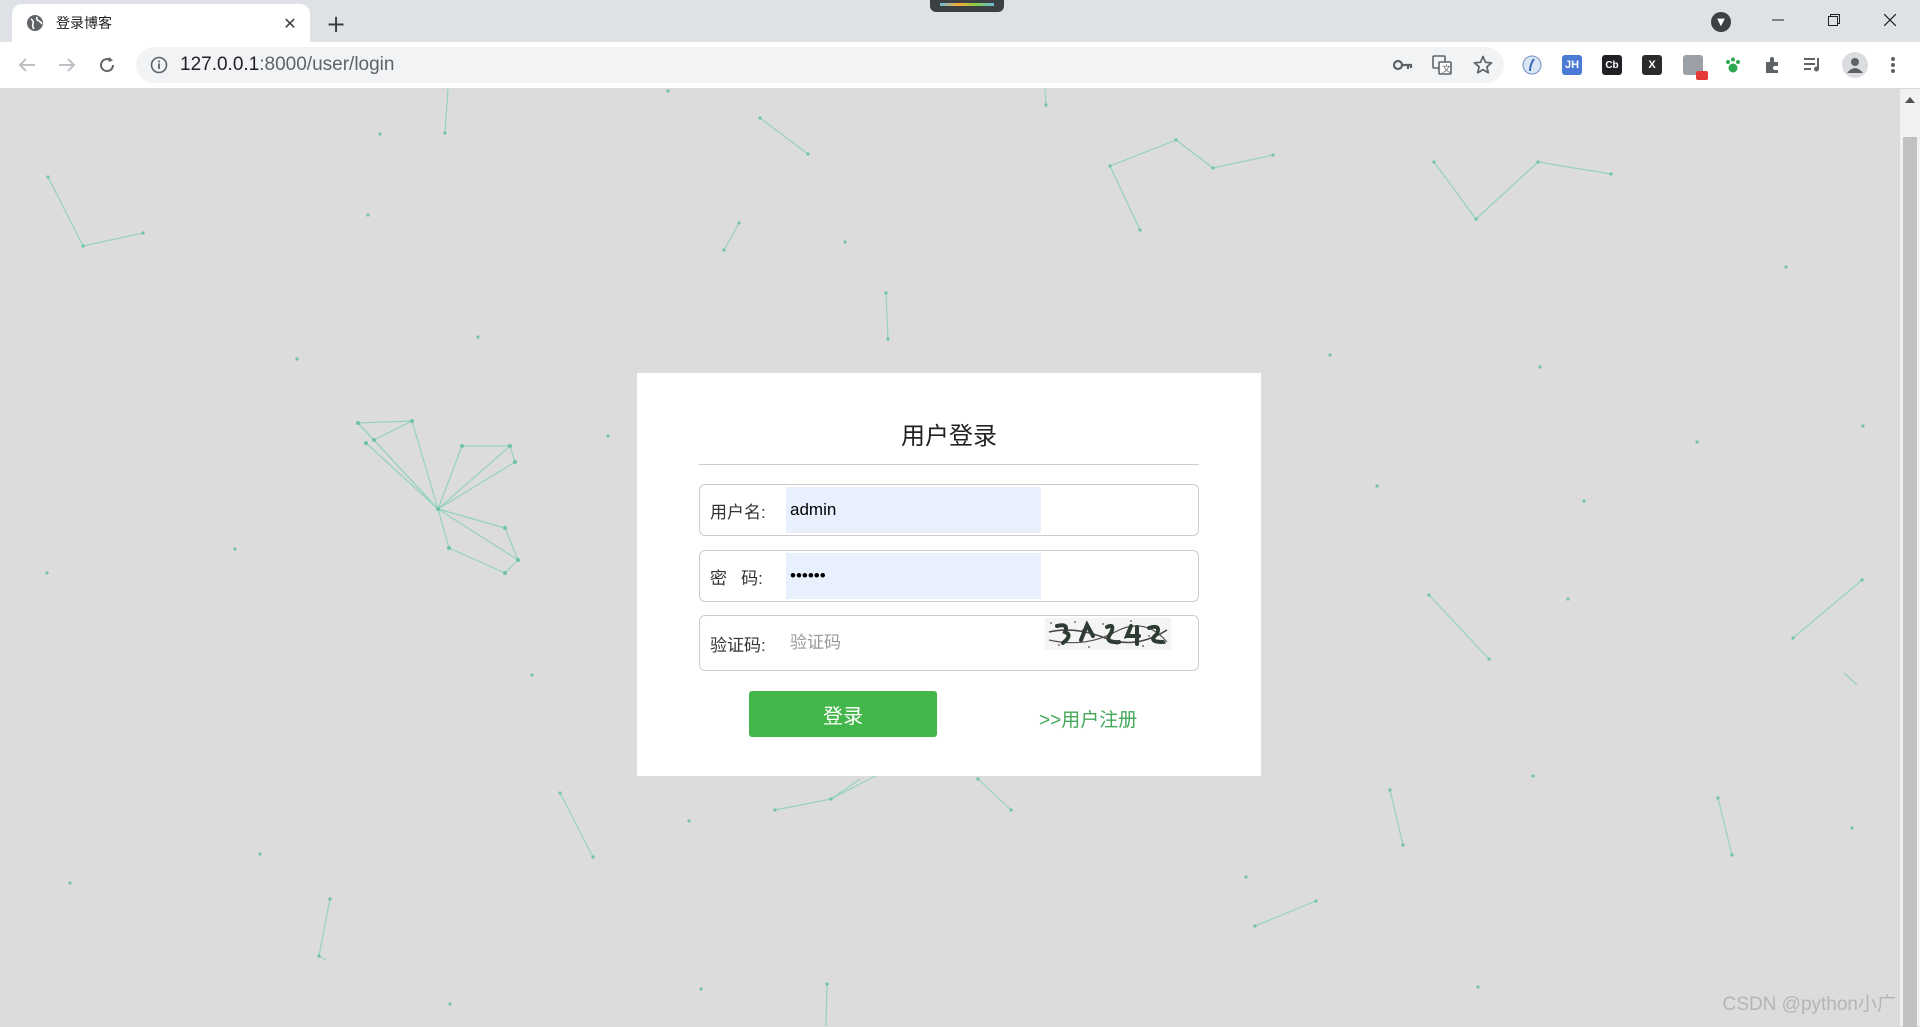 The height and width of the screenshot is (1027, 1920). I want to click on username-field: 用户名:, so click(949, 510).